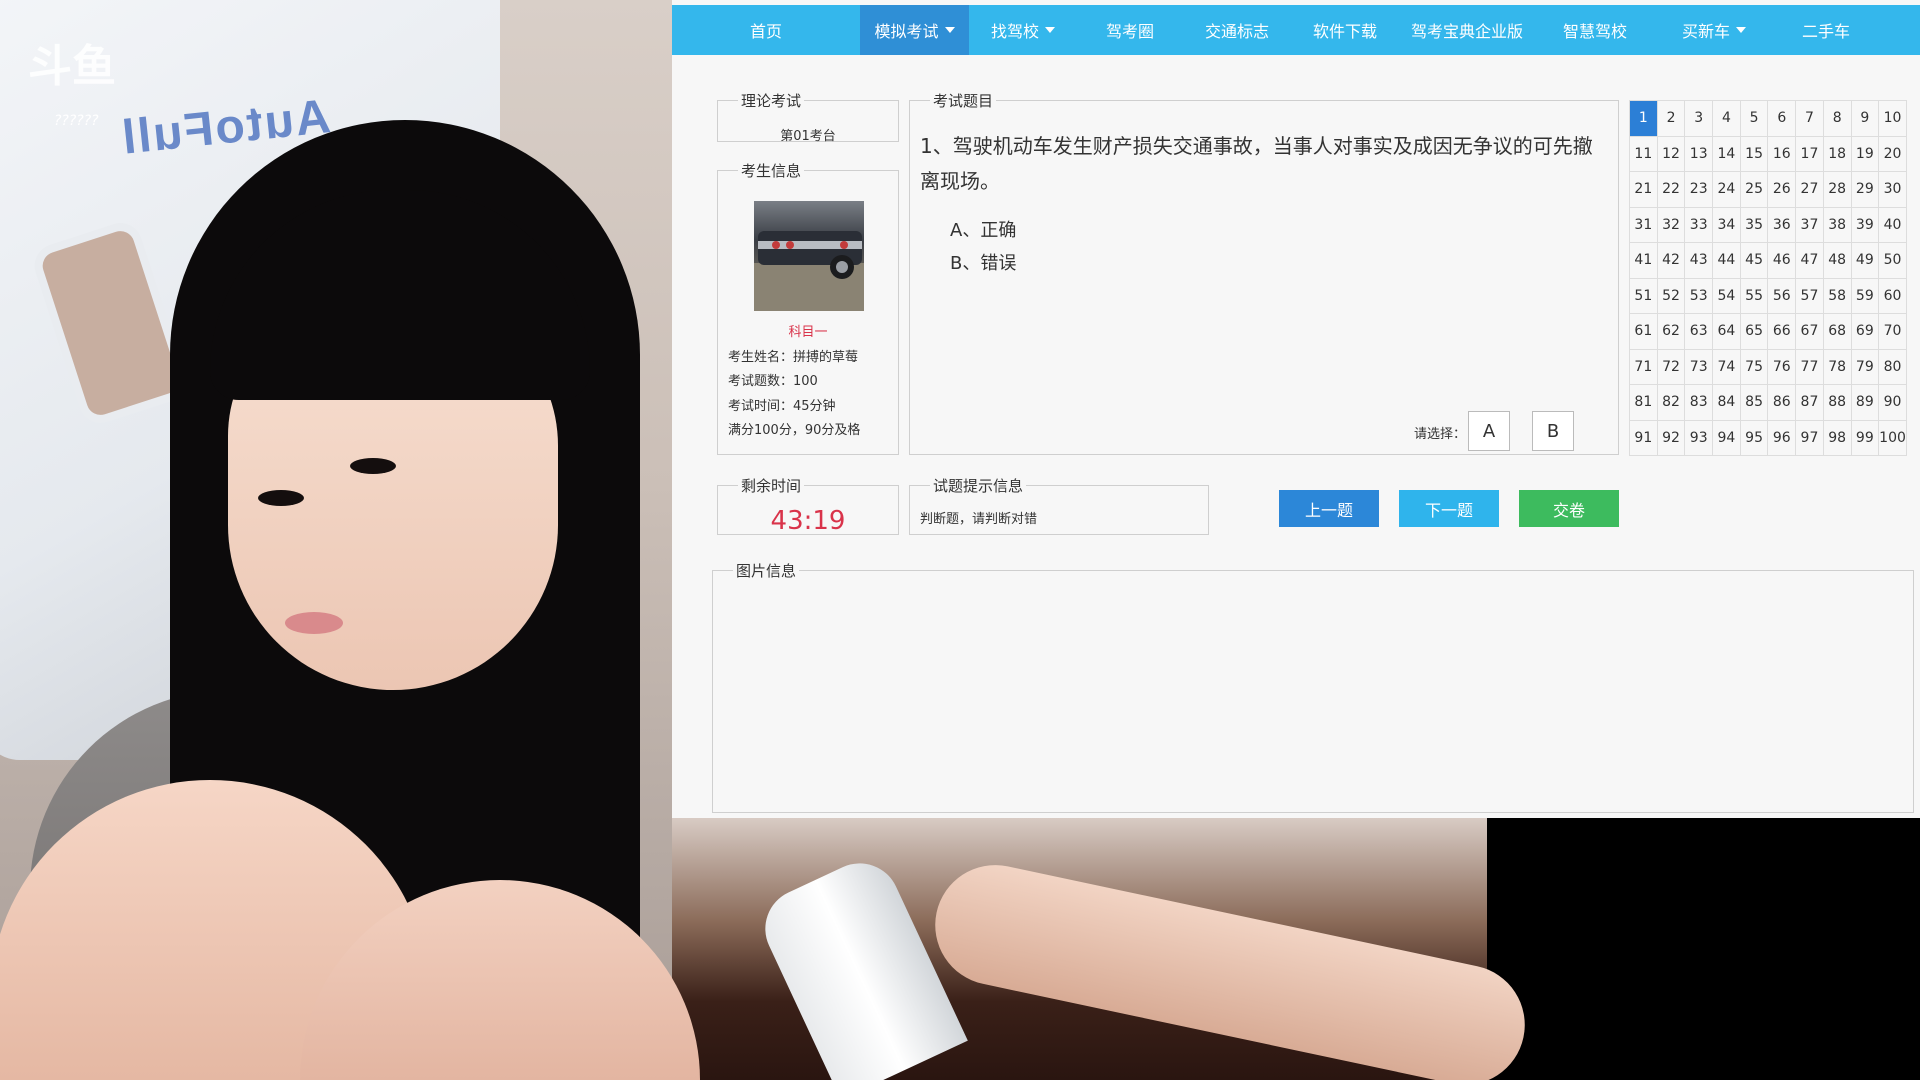 The height and width of the screenshot is (1080, 1920). What do you see at coordinates (1782, 225) in the screenshot?
I see `question-number-cell: 36` at bounding box center [1782, 225].